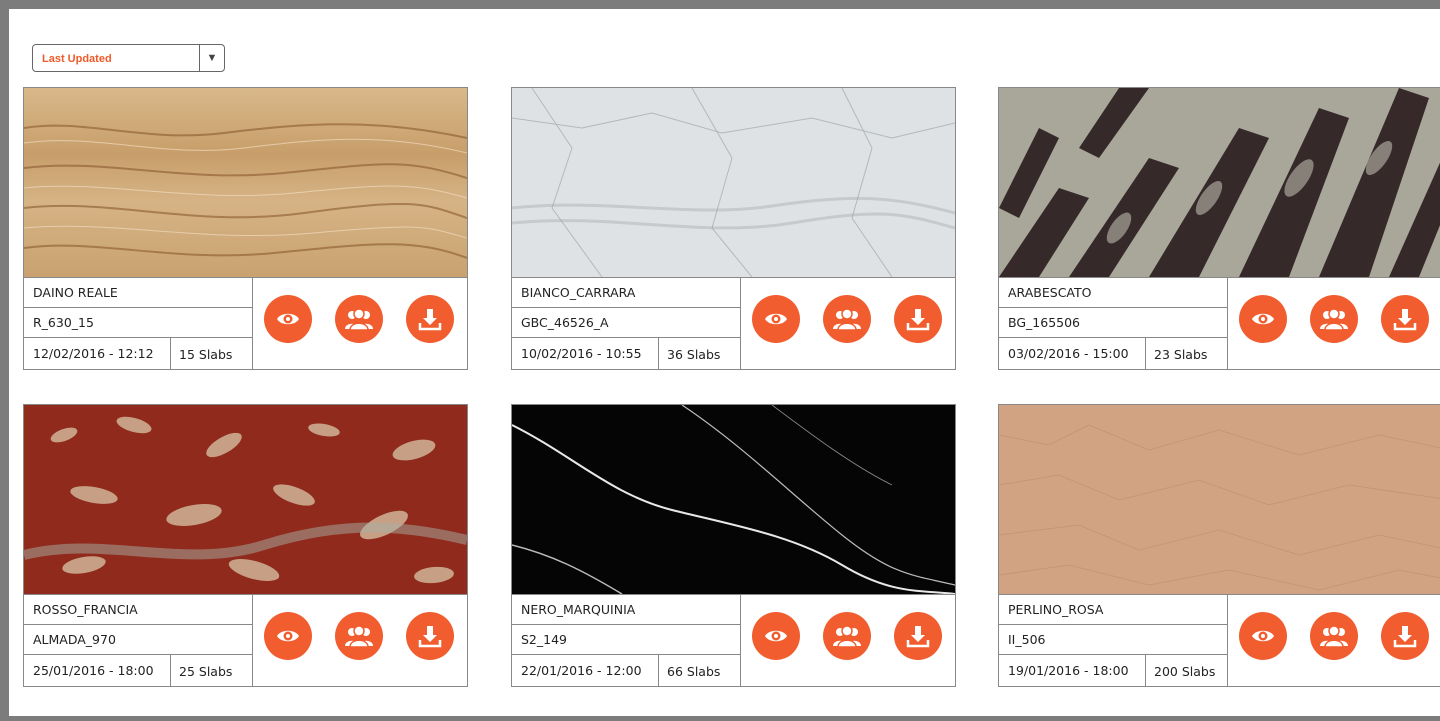 The image size is (1440, 721). I want to click on chevron-down-icon: ▼, so click(211, 58).